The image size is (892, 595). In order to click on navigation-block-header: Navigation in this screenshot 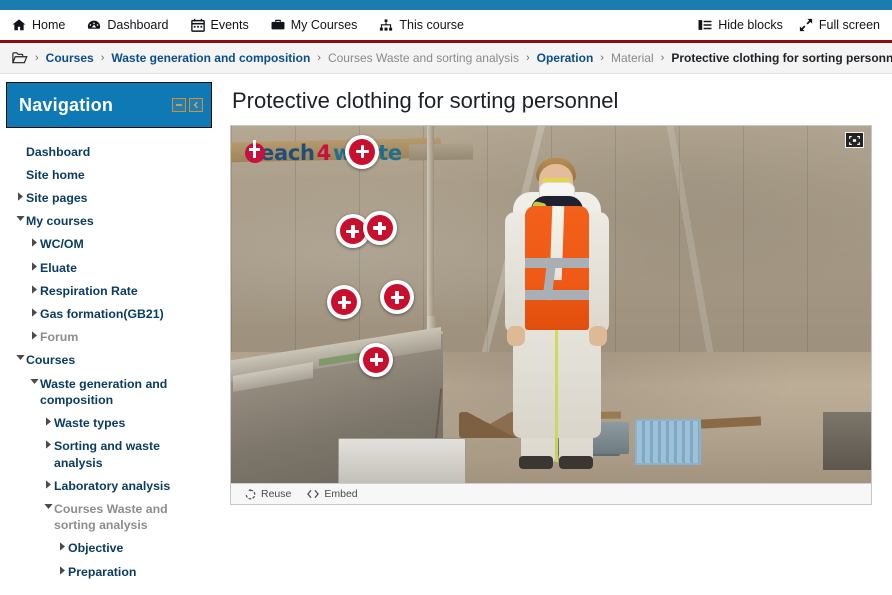, I will do `click(109, 105)`.